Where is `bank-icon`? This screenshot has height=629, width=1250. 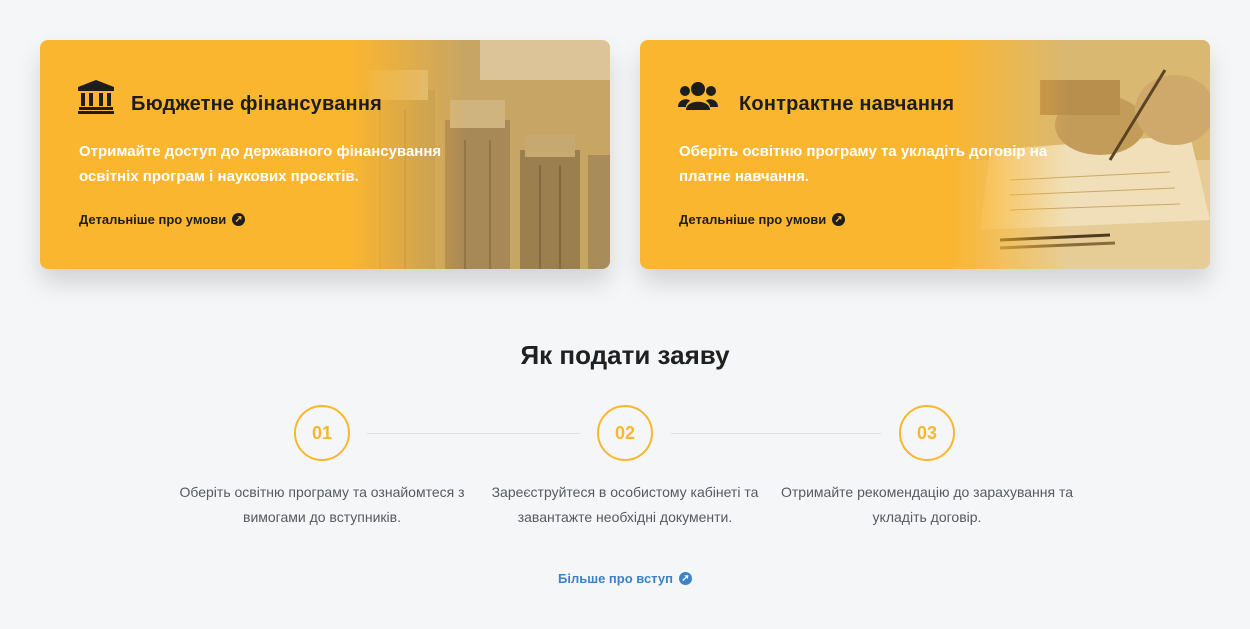 bank-icon is located at coordinates (96, 97).